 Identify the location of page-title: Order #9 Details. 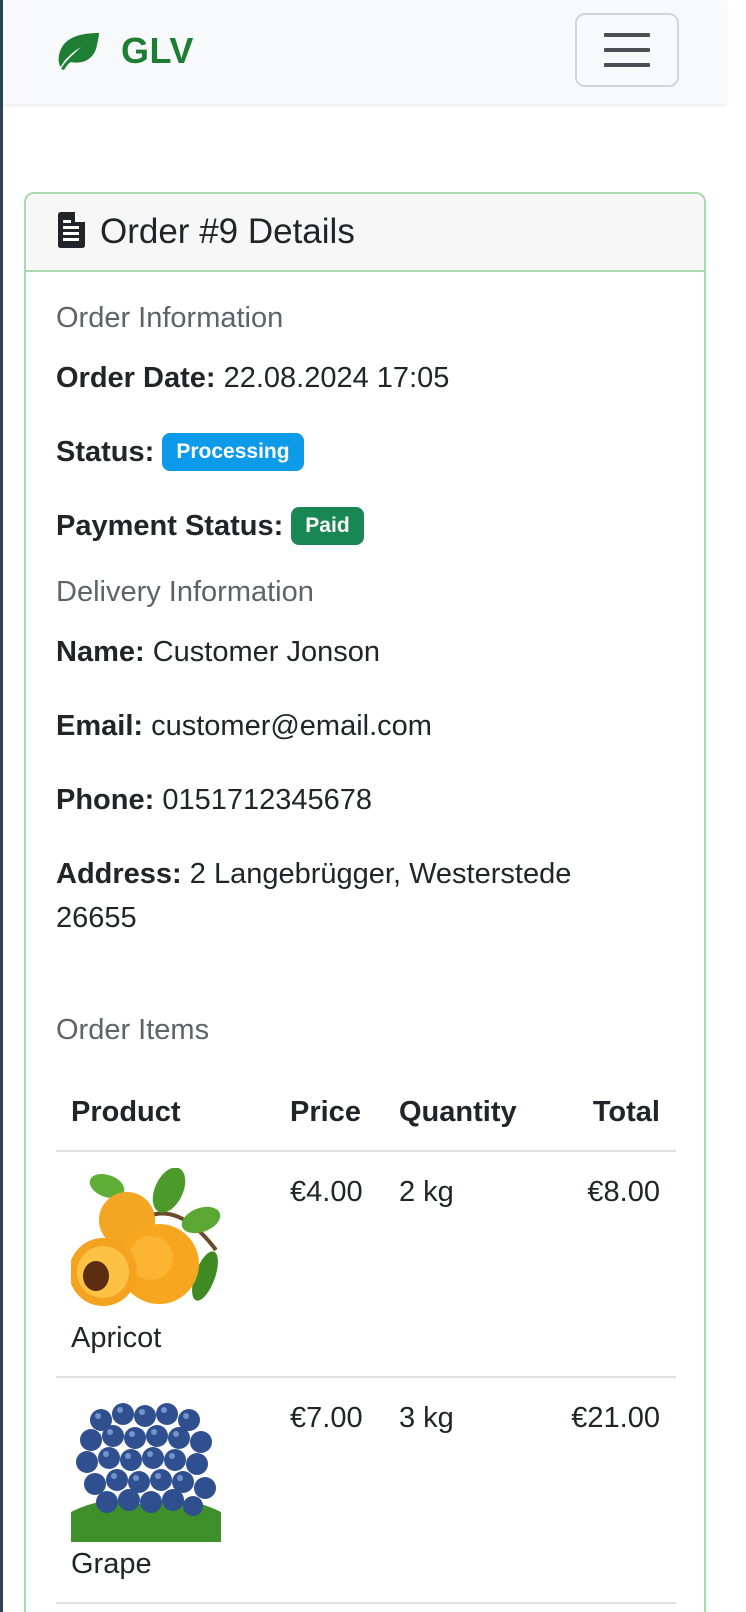
(227, 231).